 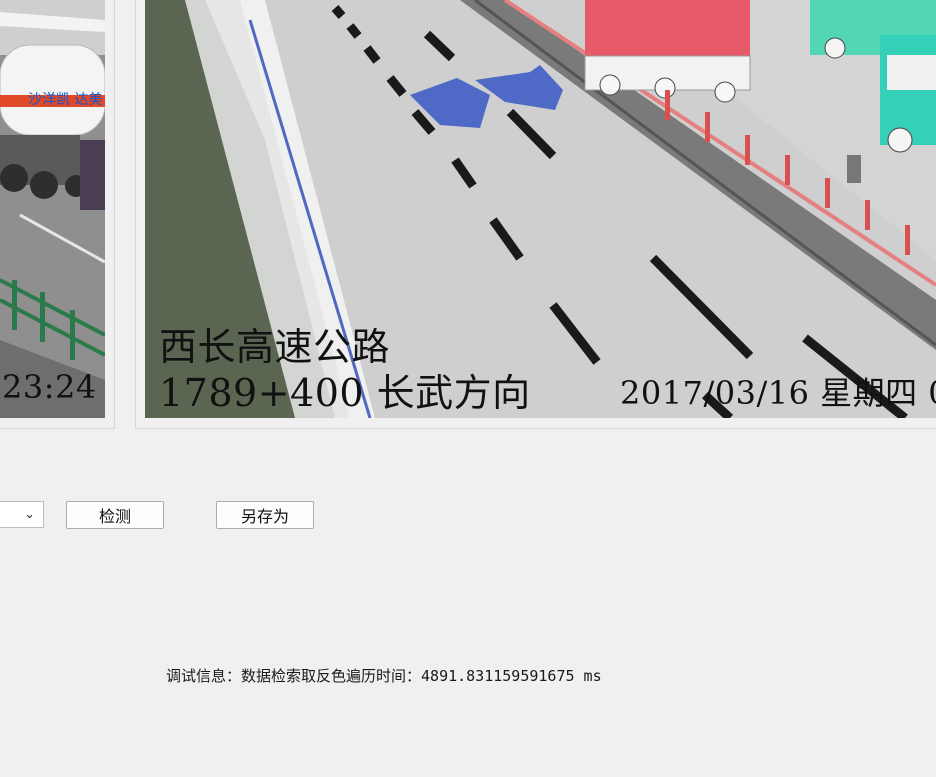 What do you see at coordinates (384, 676) in the screenshot?
I see `debug-info-text: 调试信息：数据检索取反色遍历时间：4891.831159591675 ms` at bounding box center [384, 676].